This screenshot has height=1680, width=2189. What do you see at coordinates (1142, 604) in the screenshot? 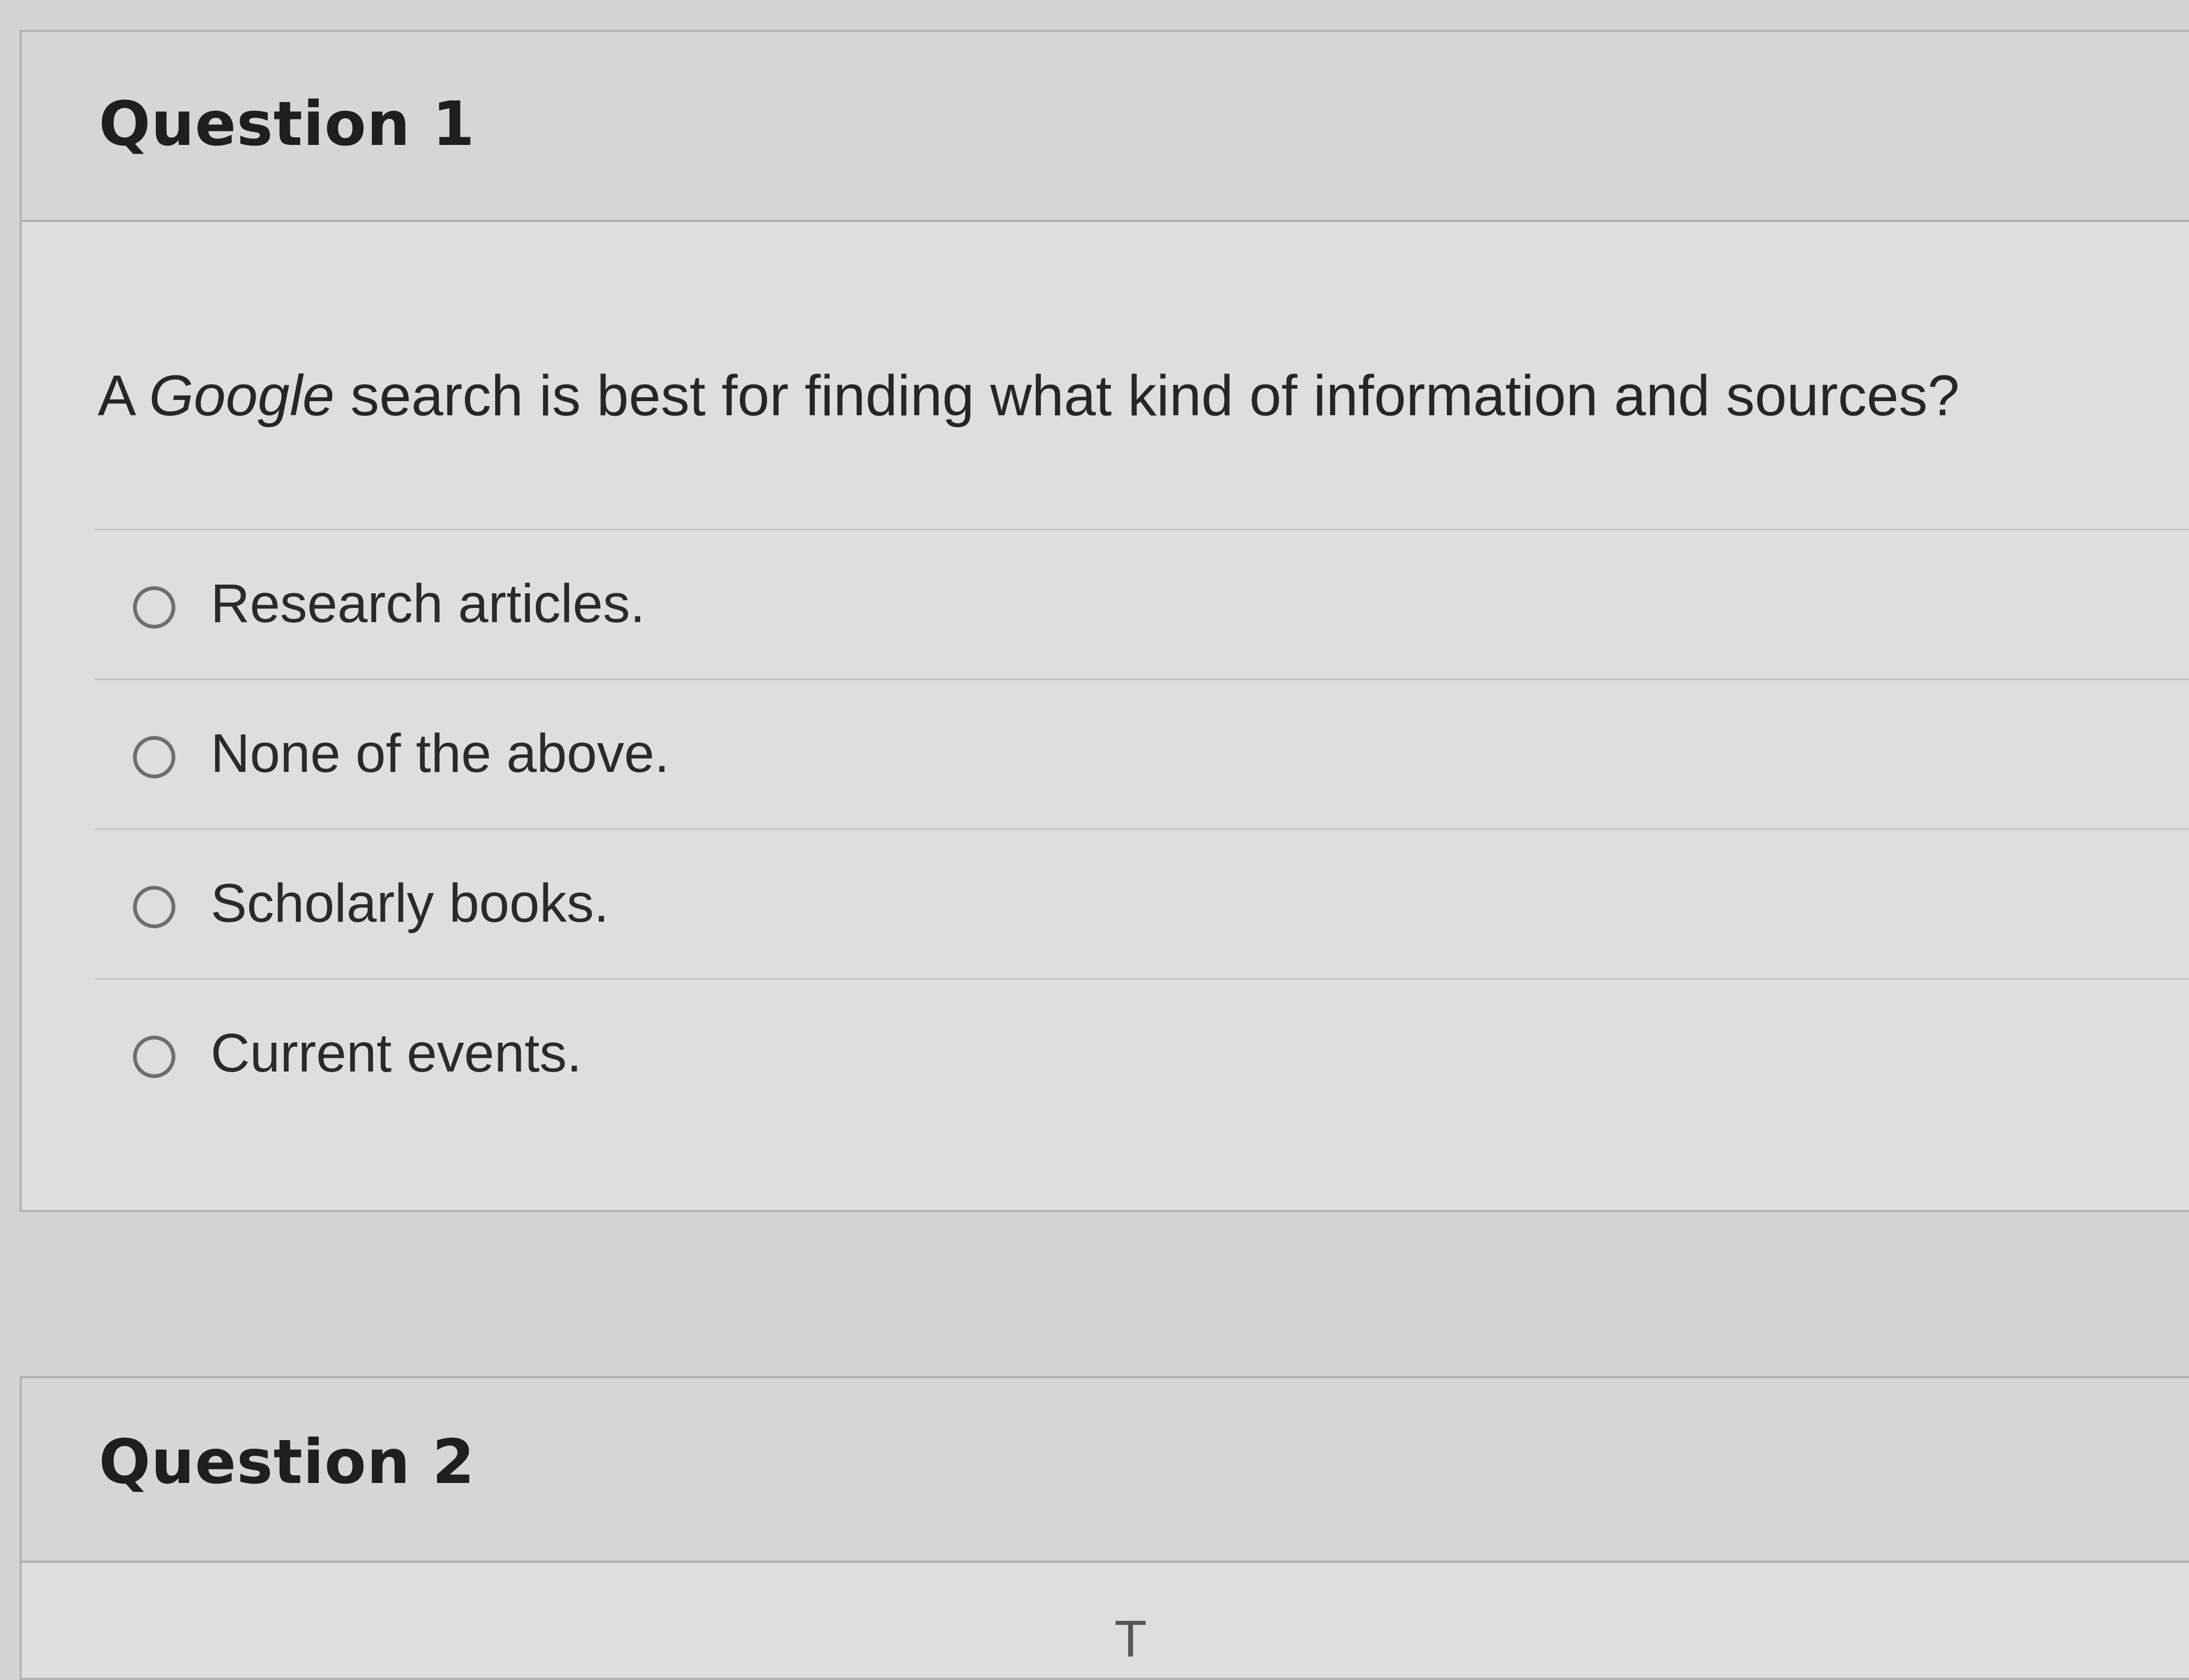
I see `answer-option: Research articles.` at bounding box center [1142, 604].